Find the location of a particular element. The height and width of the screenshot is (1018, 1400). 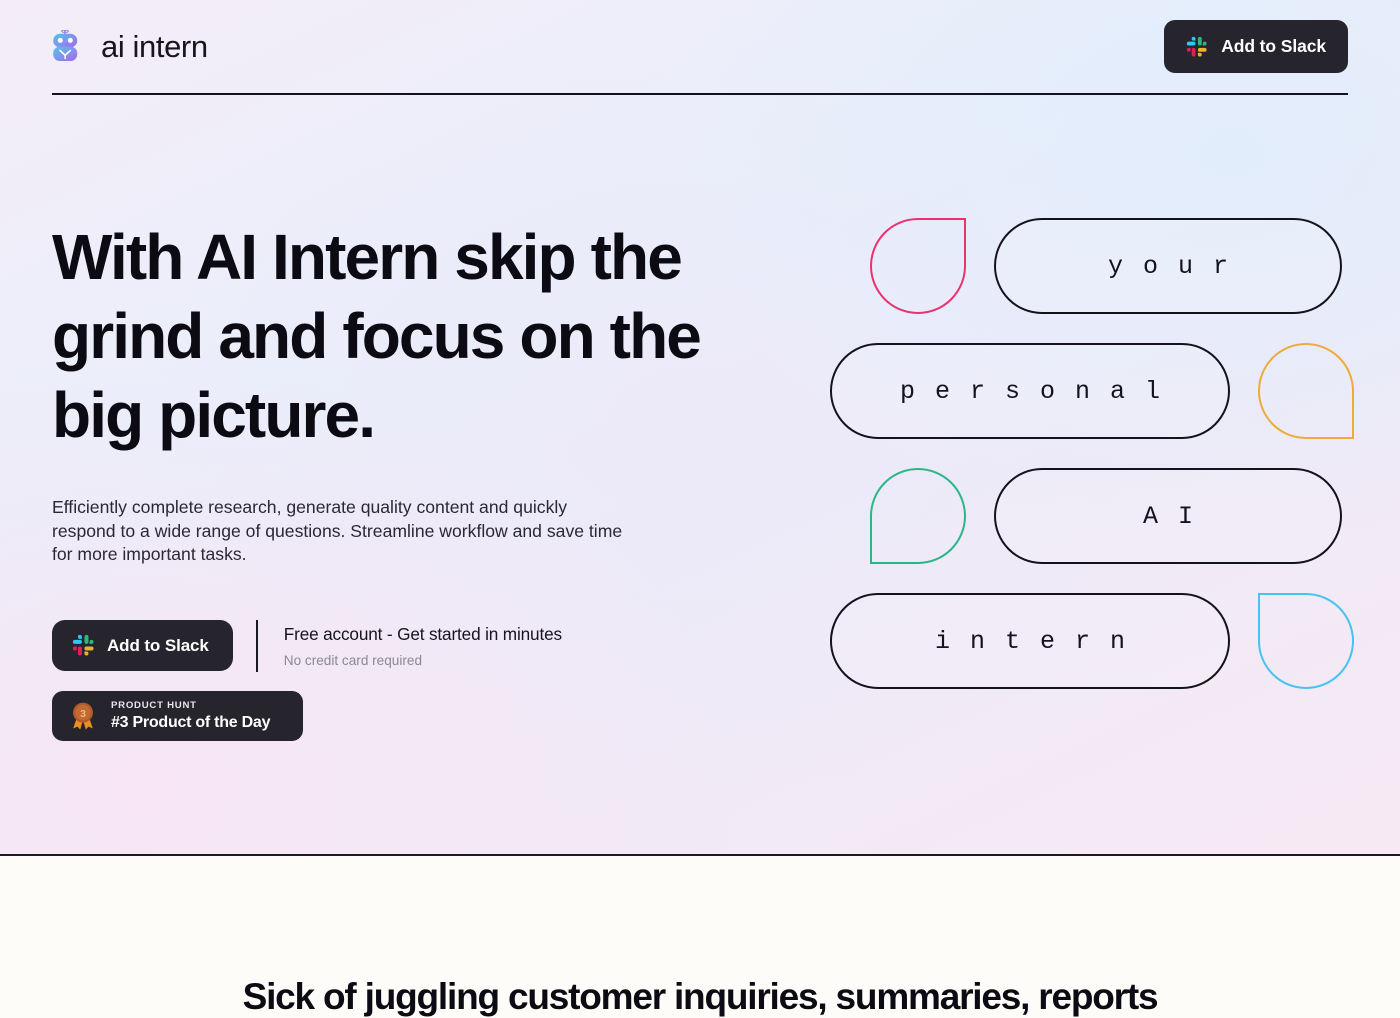

svg-text: 3 is located at coordinates (83, 714).